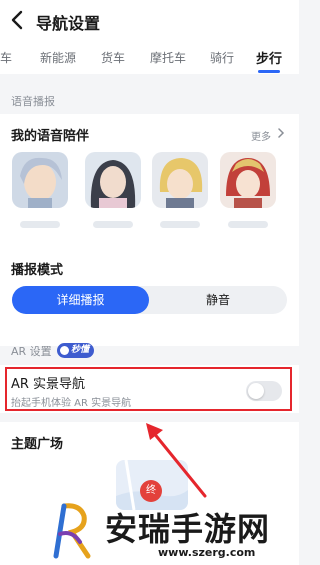  Describe the element at coordinates (269, 57) in the screenshot. I see `tab-walking: 步行` at that location.